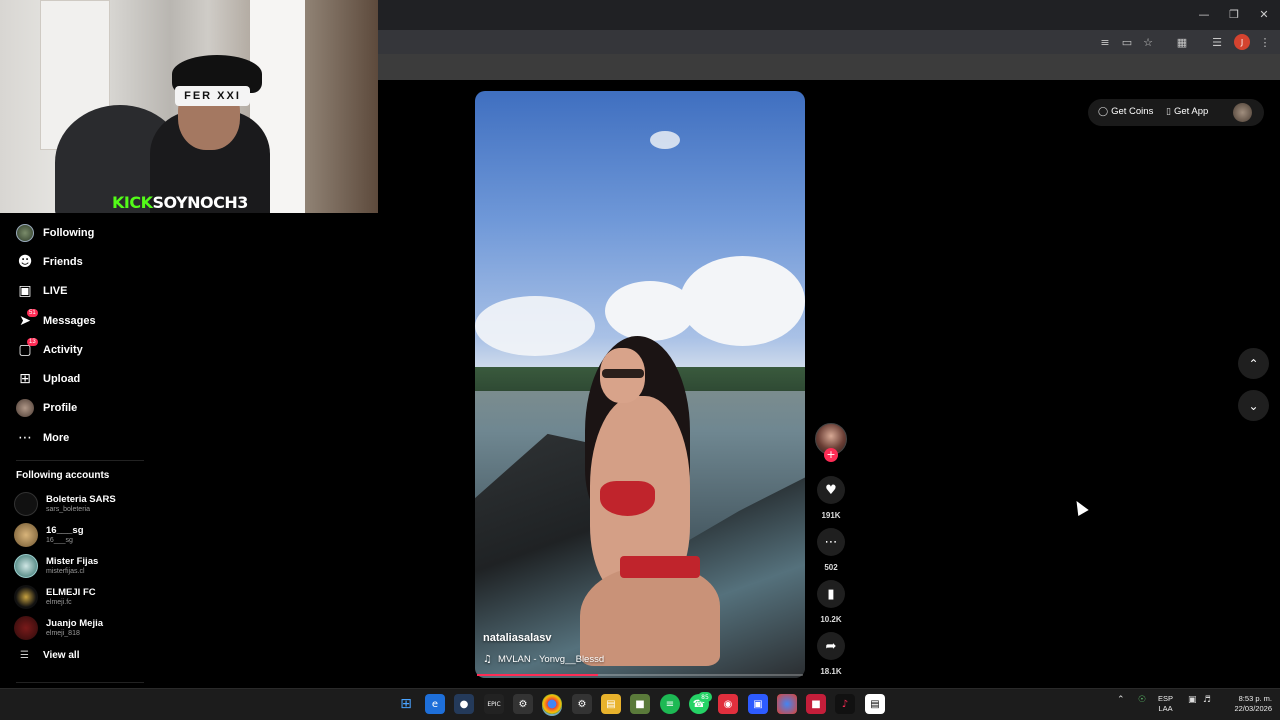  I want to click on header-avatar, so click(1242, 112).